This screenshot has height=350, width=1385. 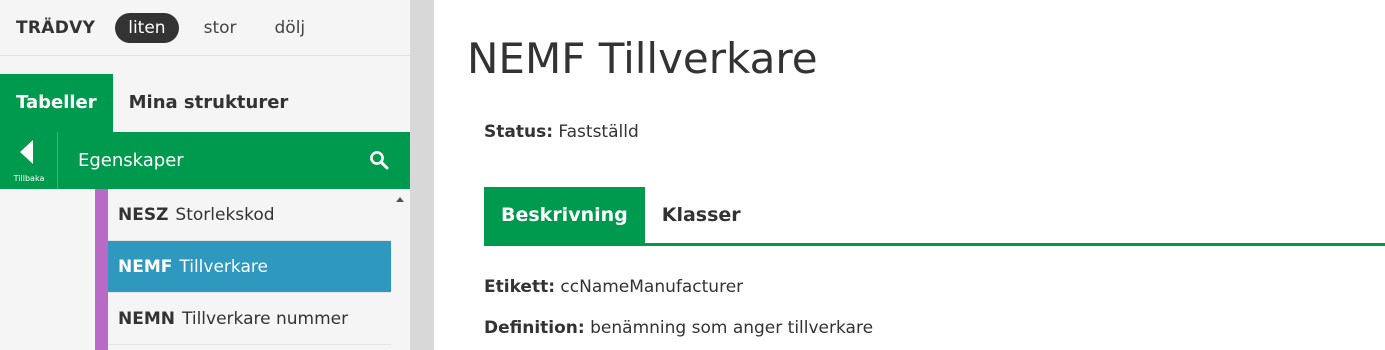 What do you see at coordinates (652, 287) in the screenshot?
I see `field-value: ccNameManufacturer` at bounding box center [652, 287].